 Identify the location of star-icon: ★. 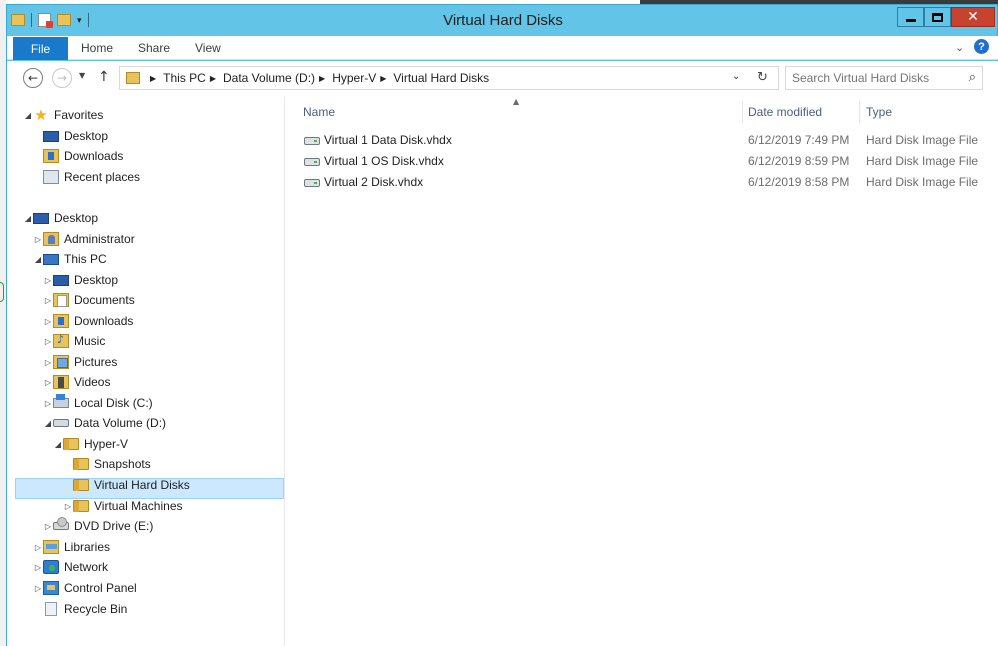
(41, 115).